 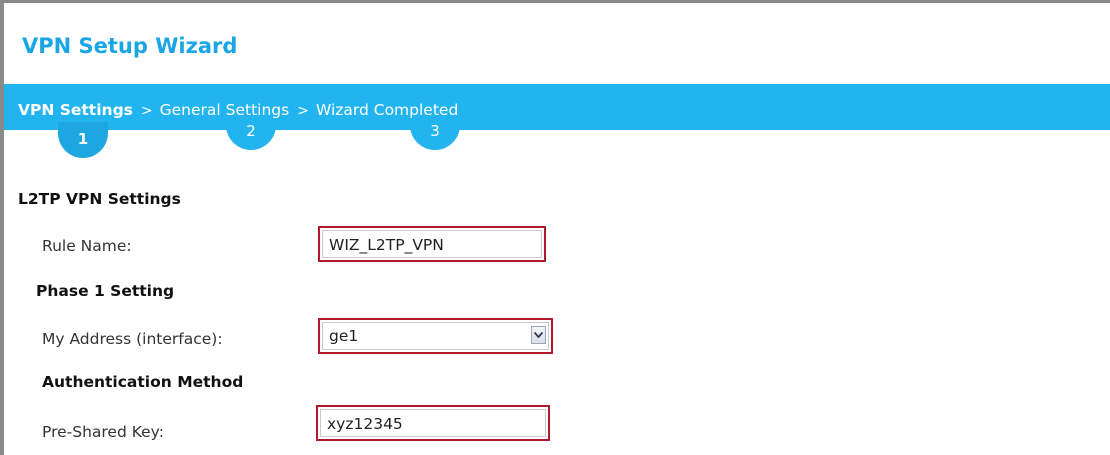 I want to click on my-address-field-highlight: ge1, so click(x=435, y=336).